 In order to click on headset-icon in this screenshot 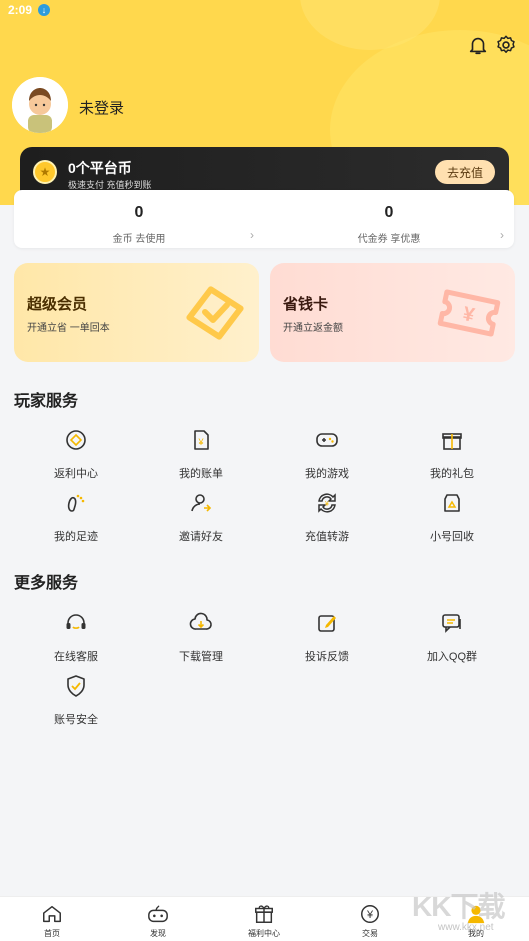, I will do `click(76, 621)`.